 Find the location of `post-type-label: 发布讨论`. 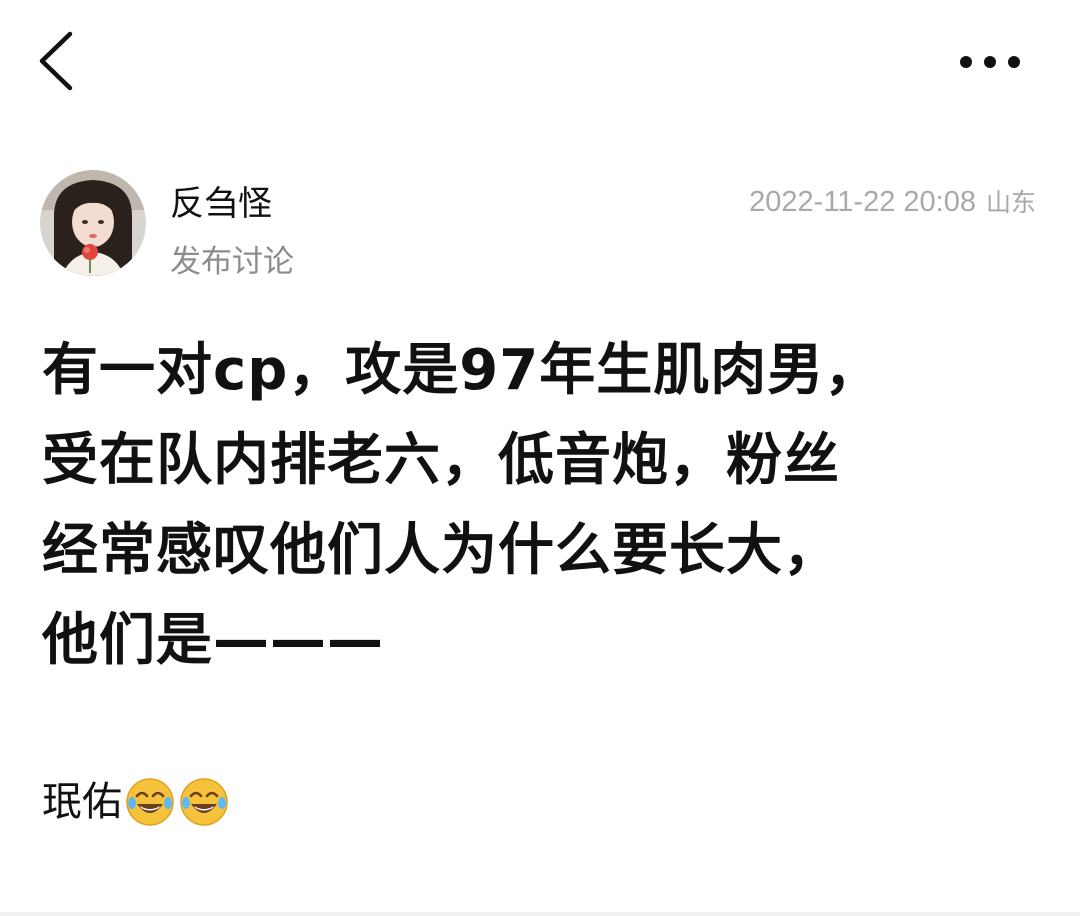

post-type-label: 发布讨论 is located at coordinates (232, 262).